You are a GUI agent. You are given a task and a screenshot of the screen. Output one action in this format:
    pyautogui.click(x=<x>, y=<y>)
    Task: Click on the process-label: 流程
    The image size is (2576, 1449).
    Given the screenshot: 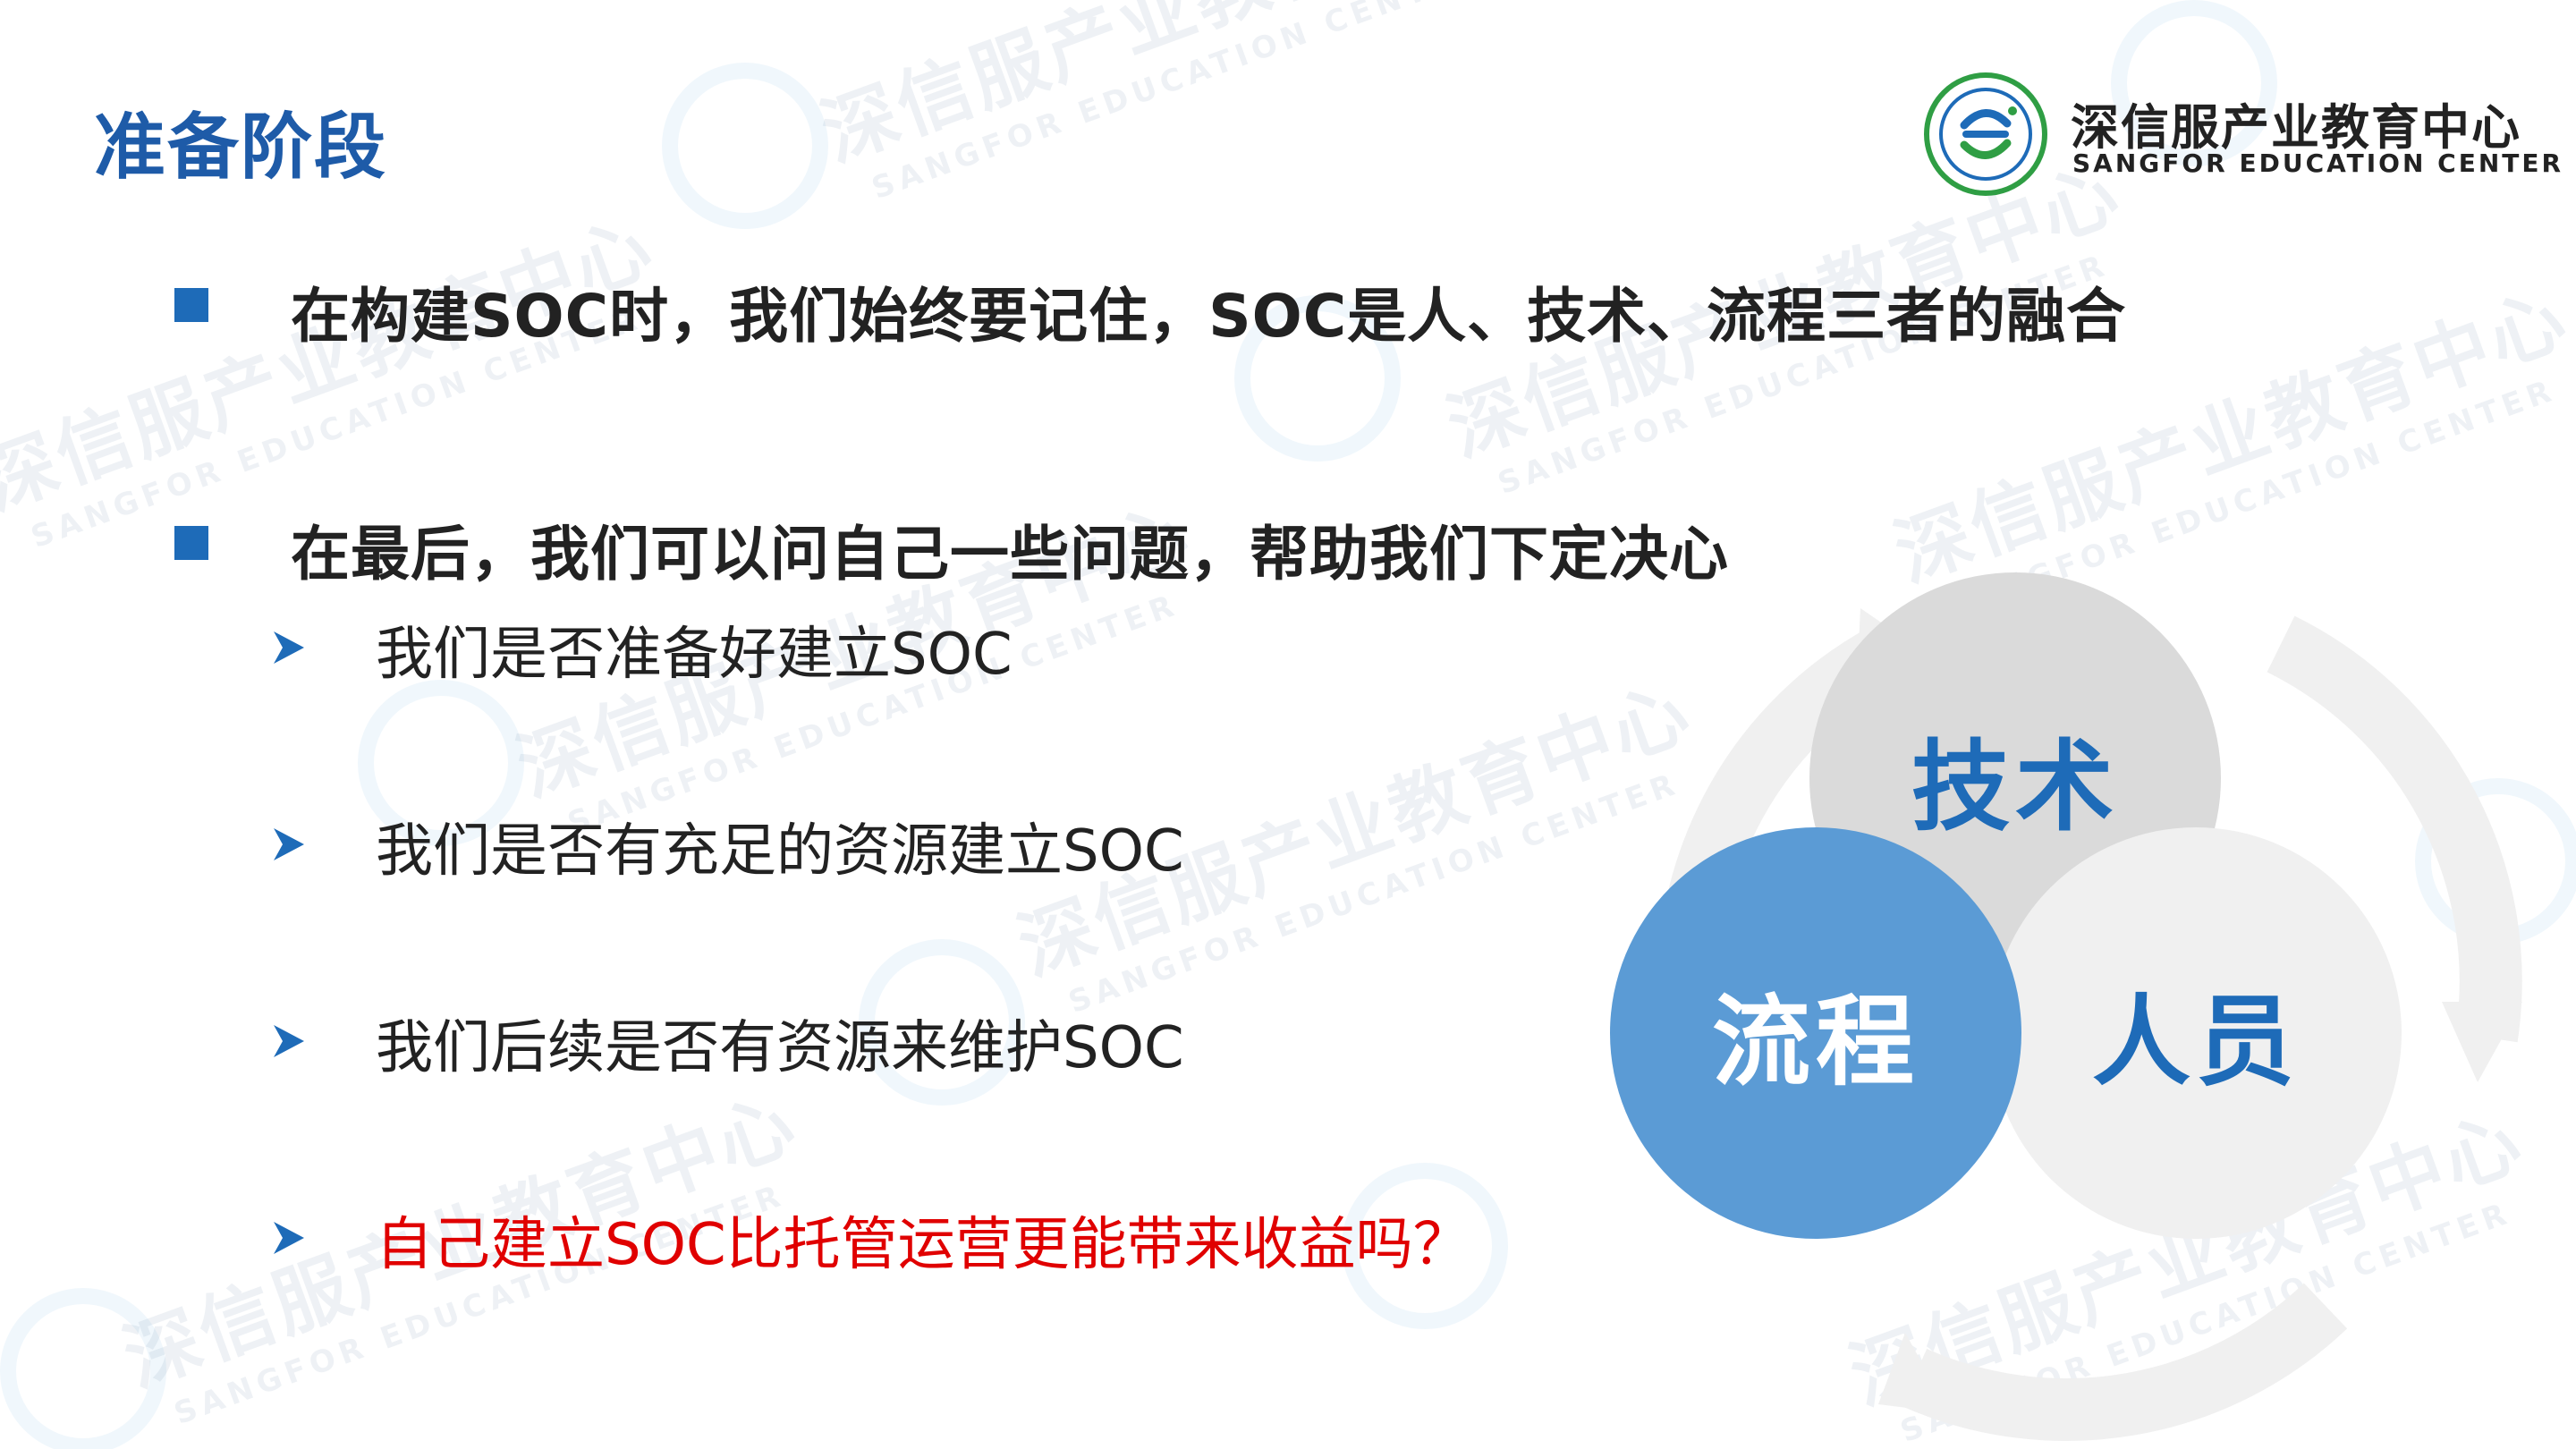 What is the action you would take?
    pyautogui.click(x=1815, y=1042)
    